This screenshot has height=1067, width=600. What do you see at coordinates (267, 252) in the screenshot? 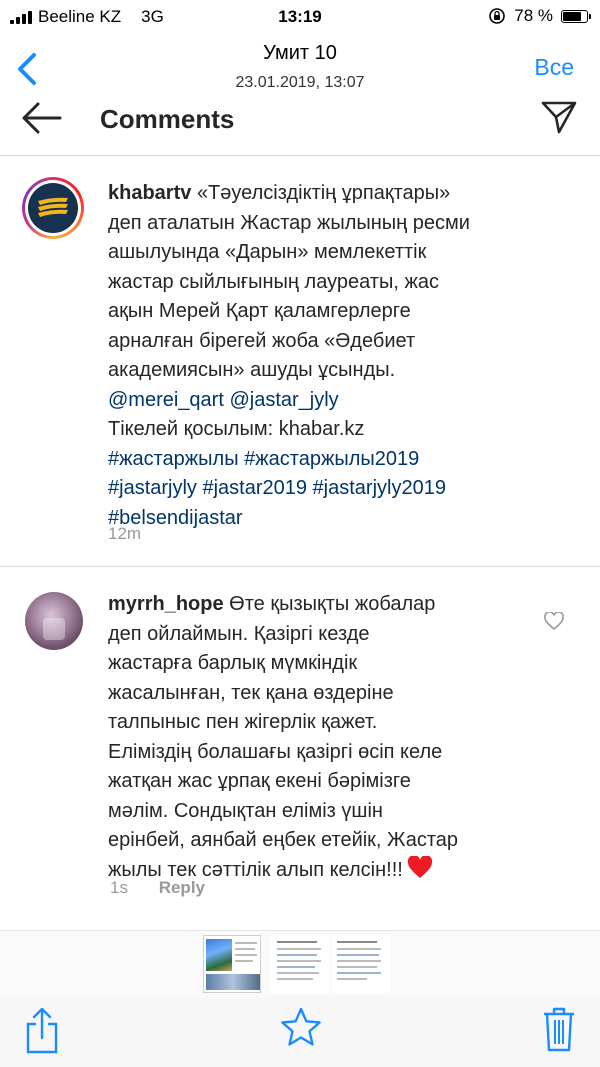
I see `caption-line: ашылуында «Дарын» мемлекеттік` at bounding box center [267, 252].